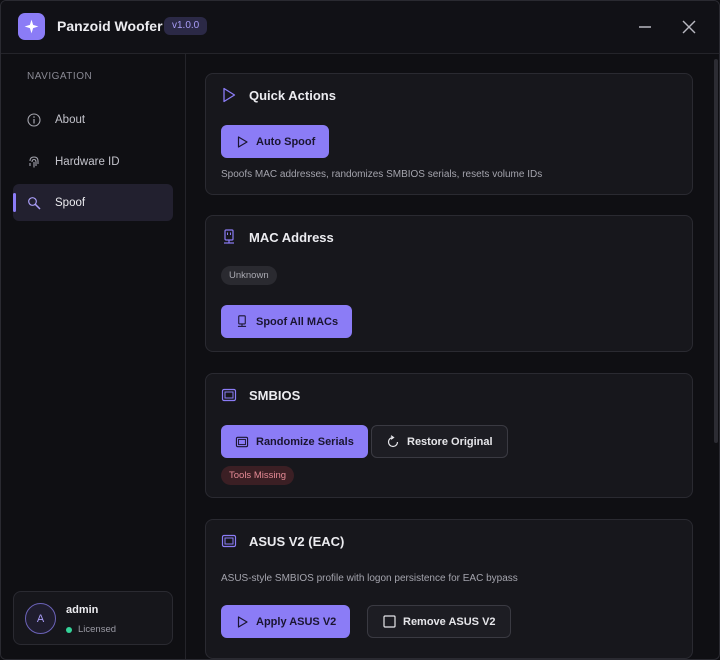 Image resolution: width=720 pixels, height=660 pixels. What do you see at coordinates (292, 95) in the screenshot?
I see `card-title: Quick Actions` at bounding box center [292, 95].